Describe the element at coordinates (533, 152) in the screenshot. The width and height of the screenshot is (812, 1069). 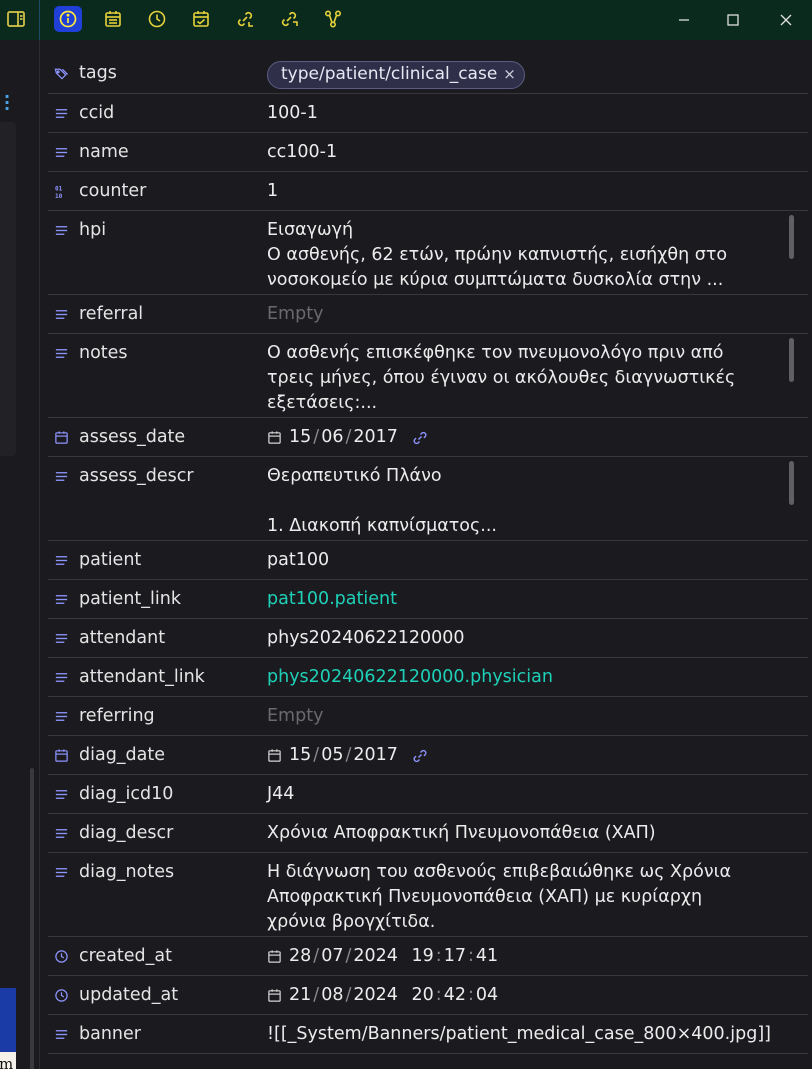
I see `property-value: cc100-1` at that location.